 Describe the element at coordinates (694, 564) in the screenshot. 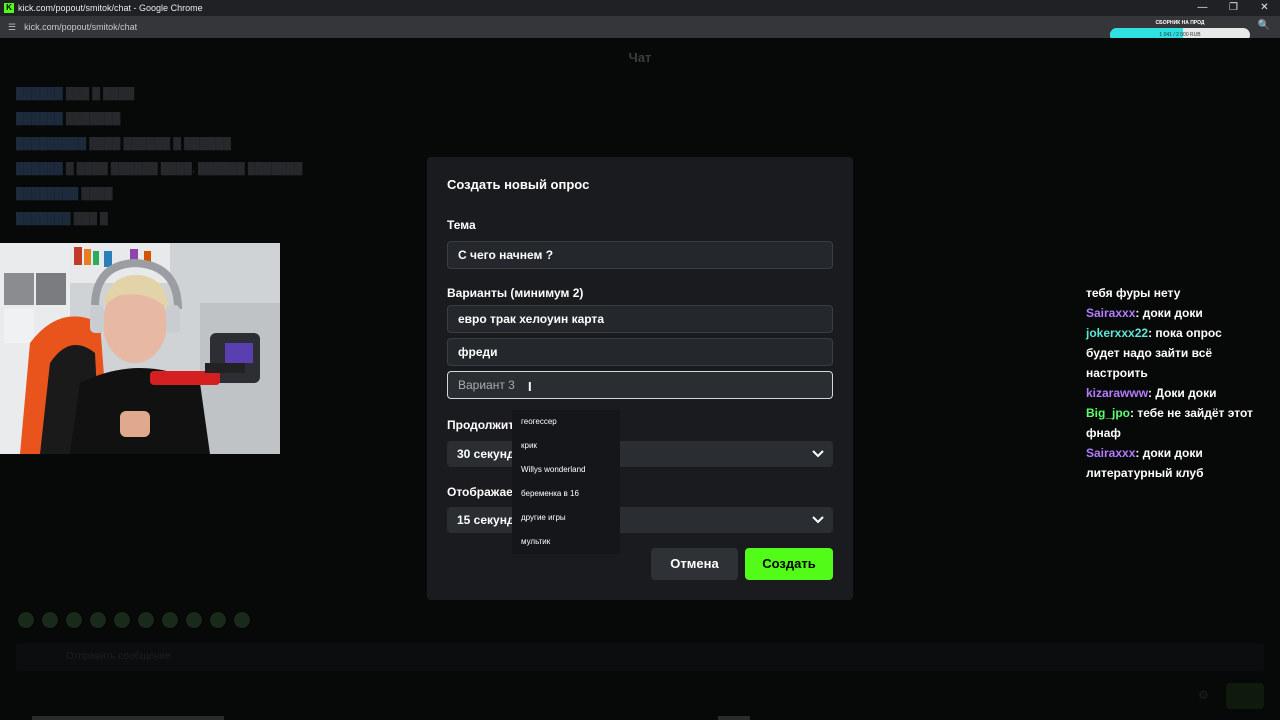

I see `cancel-button: Отмена` at that location.